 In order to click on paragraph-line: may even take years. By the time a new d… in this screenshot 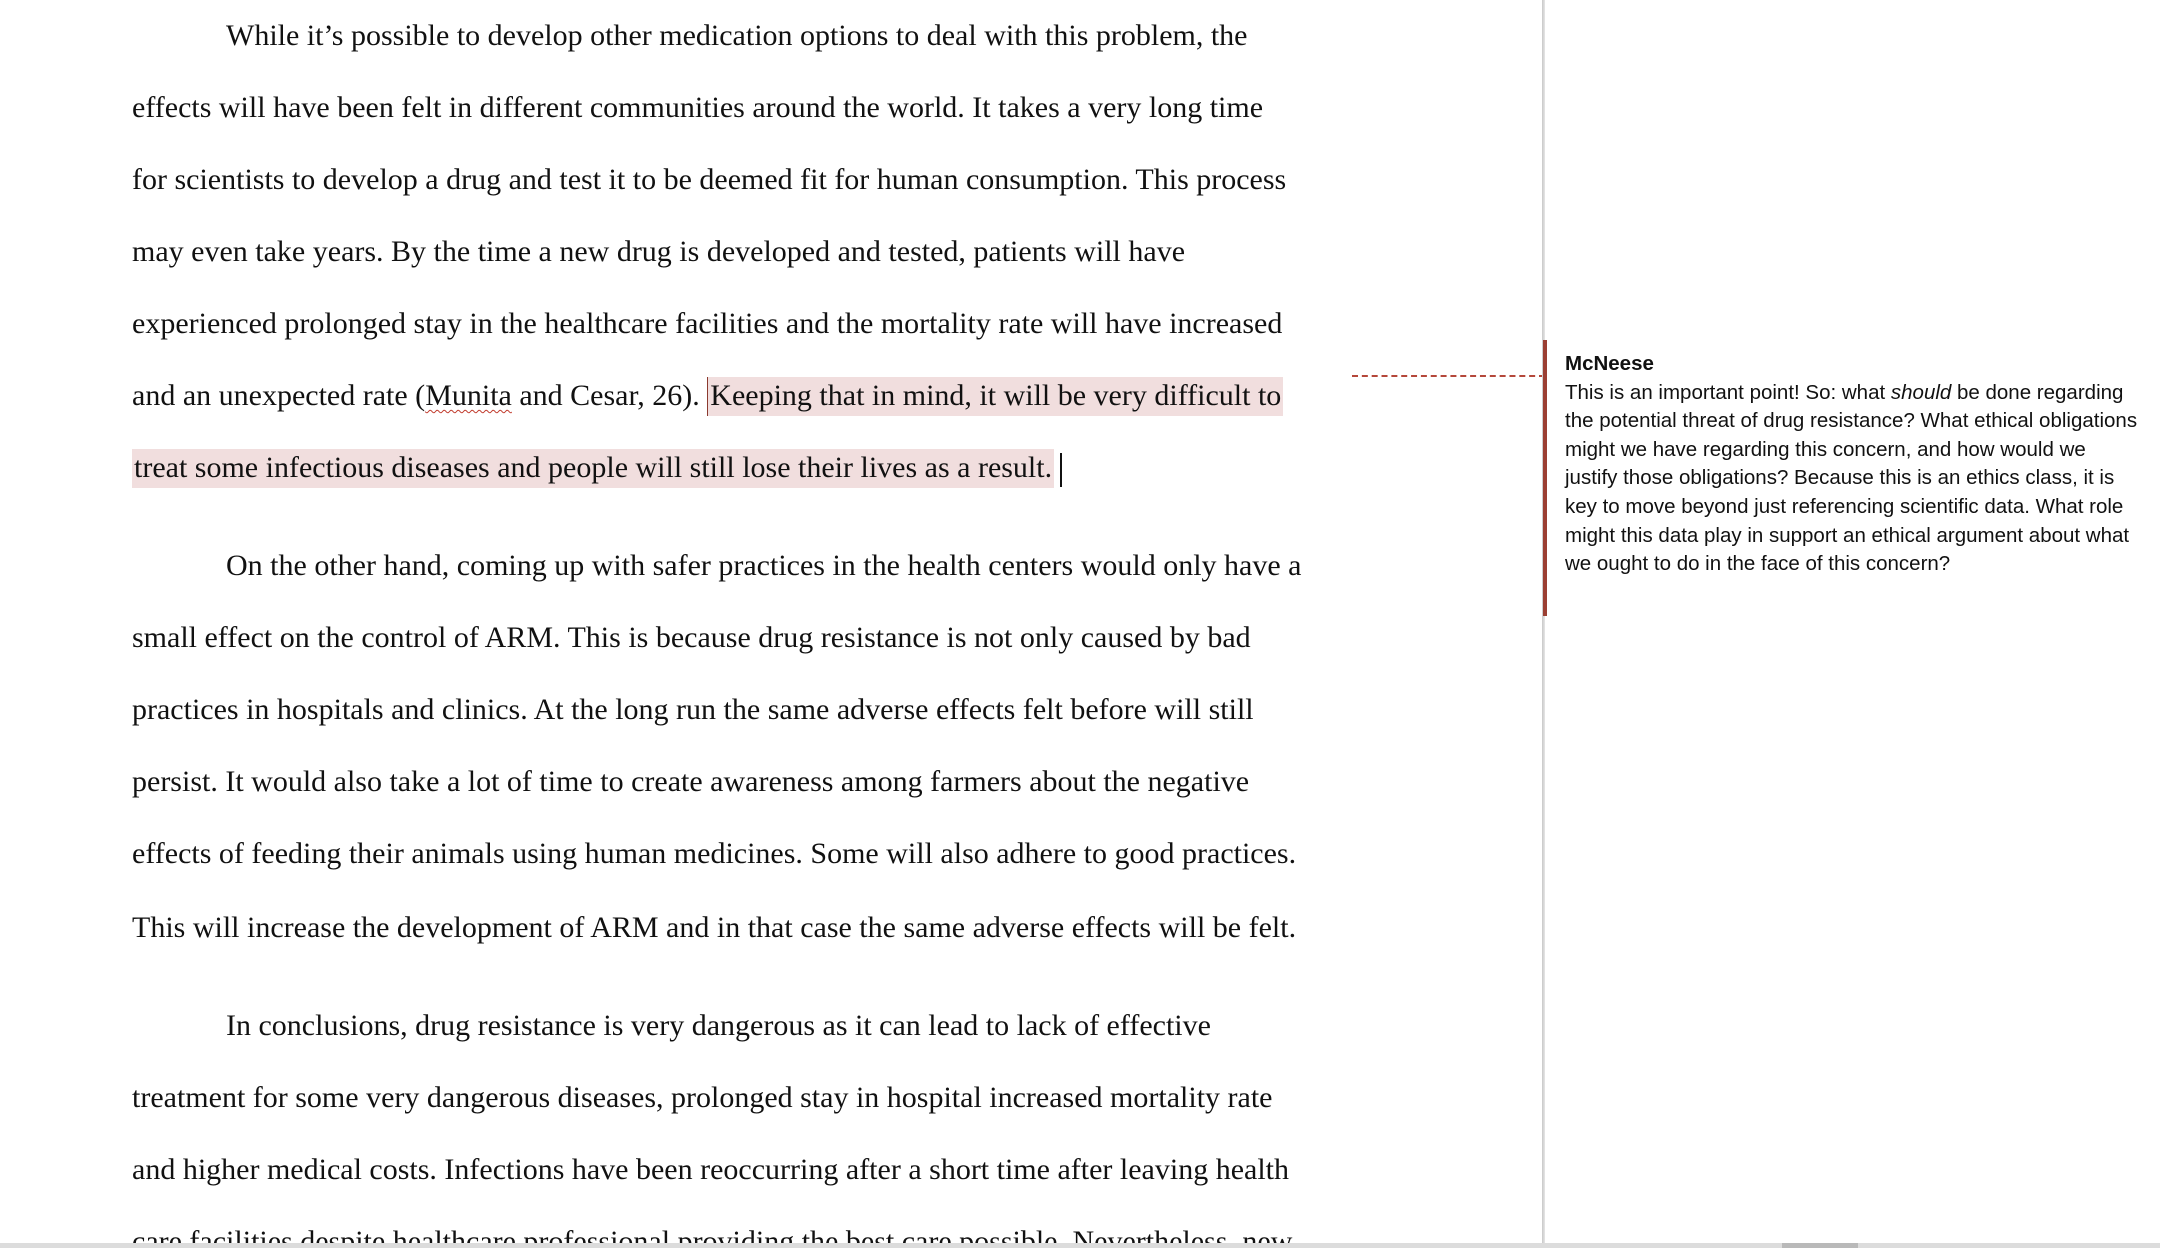, I will do `click(659, 251)`.